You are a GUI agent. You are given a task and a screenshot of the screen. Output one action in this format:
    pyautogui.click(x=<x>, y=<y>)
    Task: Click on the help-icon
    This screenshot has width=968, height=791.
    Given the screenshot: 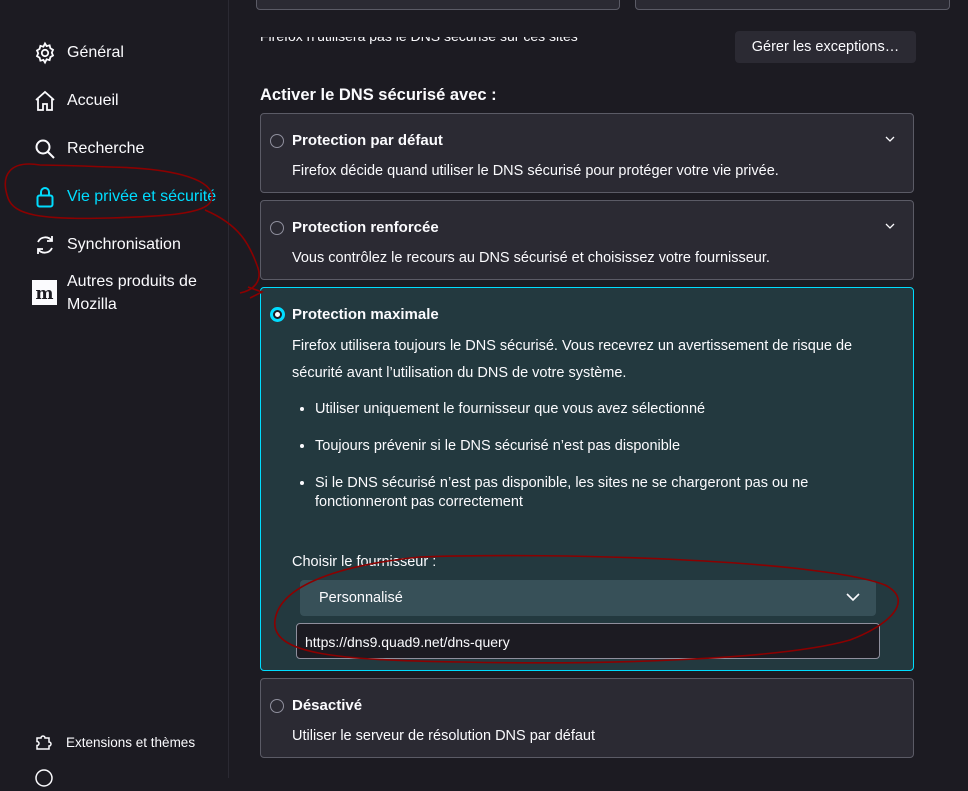 What is the action you would take?
    pyautogui.click(x=44, y=779)
    